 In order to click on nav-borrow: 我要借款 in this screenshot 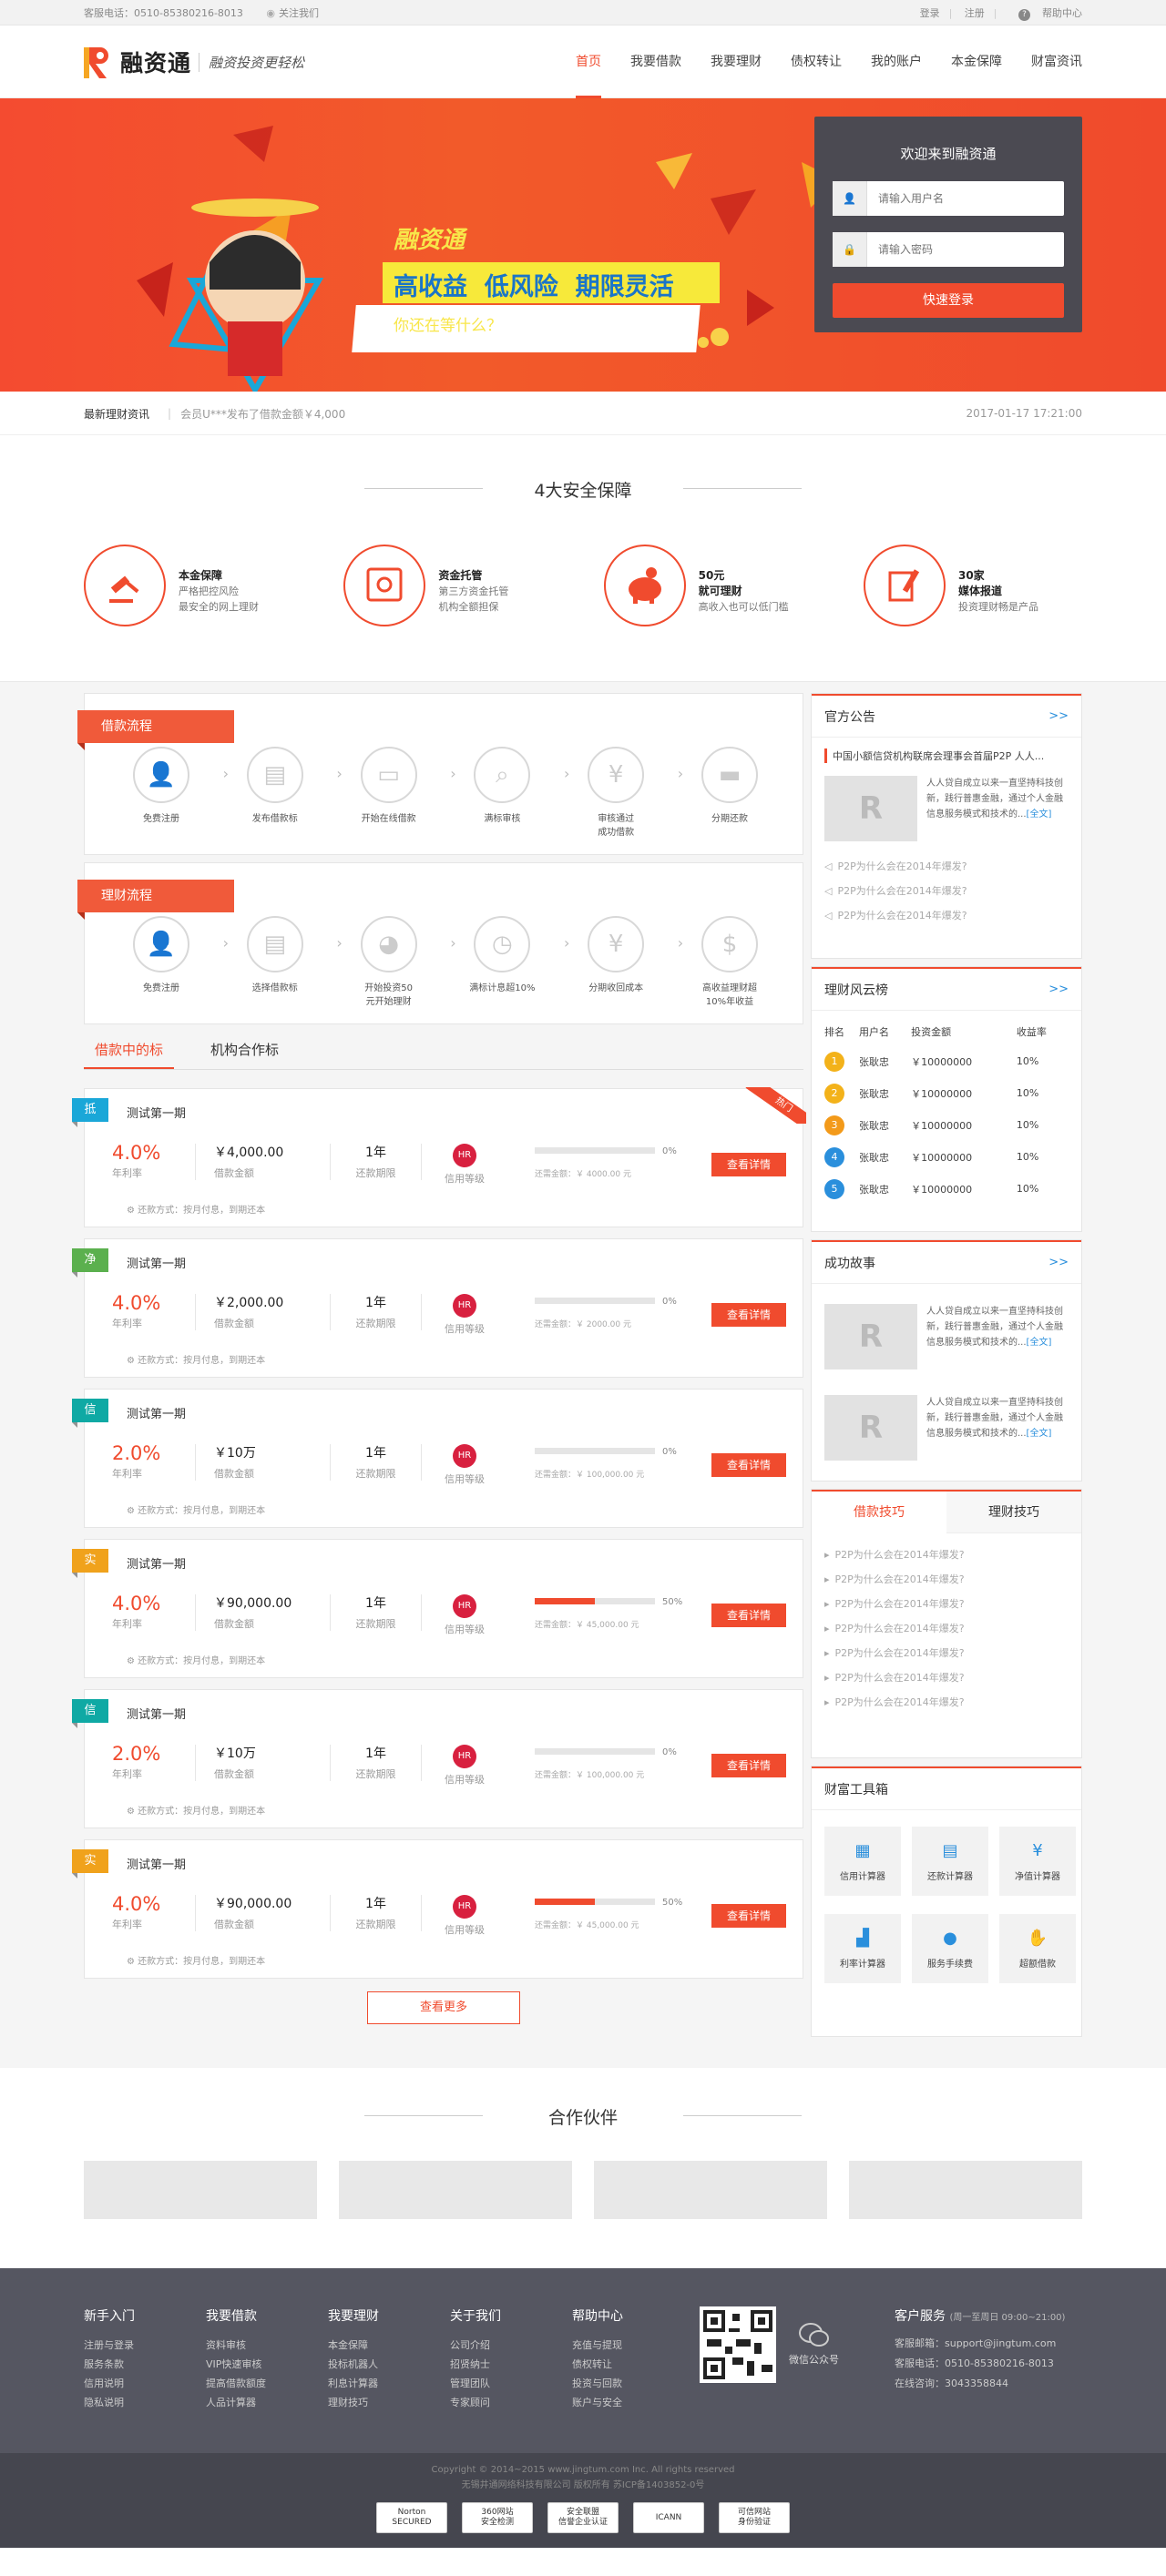, I will do `click(655, 62)`.